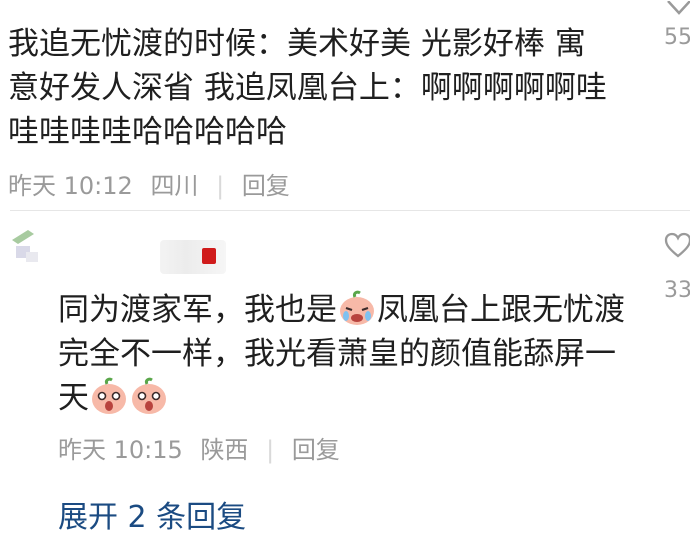 The width and height of the screenshot is (690, 536). What do you see at coordinates (130, 2) in the screenshot?
I see `cut-off-text-top: ー ーーー ー` at bounding box center [130, 2].